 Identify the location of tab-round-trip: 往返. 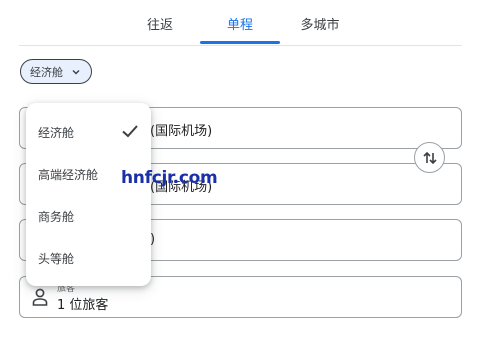
(160, 29).